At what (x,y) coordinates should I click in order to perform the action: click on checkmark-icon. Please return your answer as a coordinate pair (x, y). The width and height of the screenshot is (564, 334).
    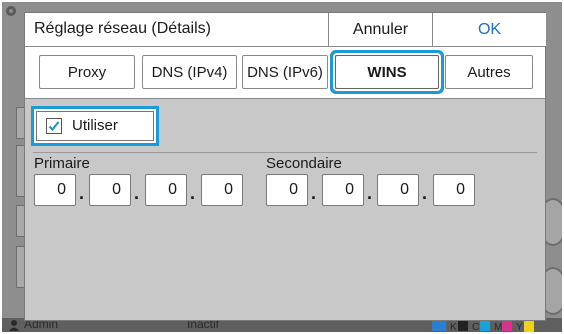
    Looking at the image, I should click on (54, 126).